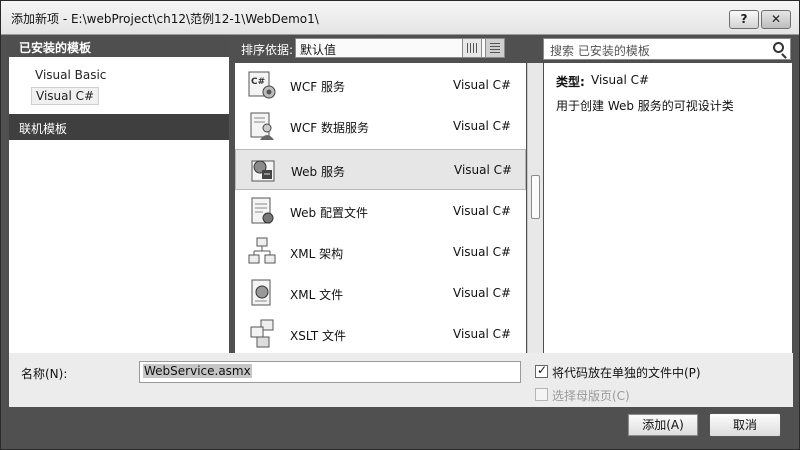 The image size is (800, 450). I want to click on web-service-icon, so click(263, 171).